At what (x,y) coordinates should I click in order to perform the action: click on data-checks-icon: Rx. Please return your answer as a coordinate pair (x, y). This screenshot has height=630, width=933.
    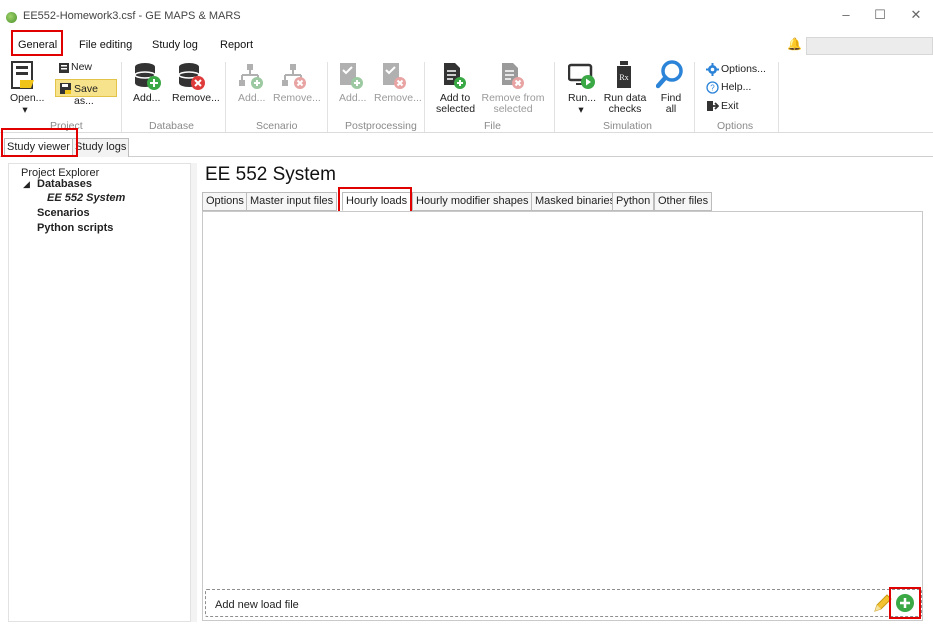
    Looking at the image, I should click on (624, 74).